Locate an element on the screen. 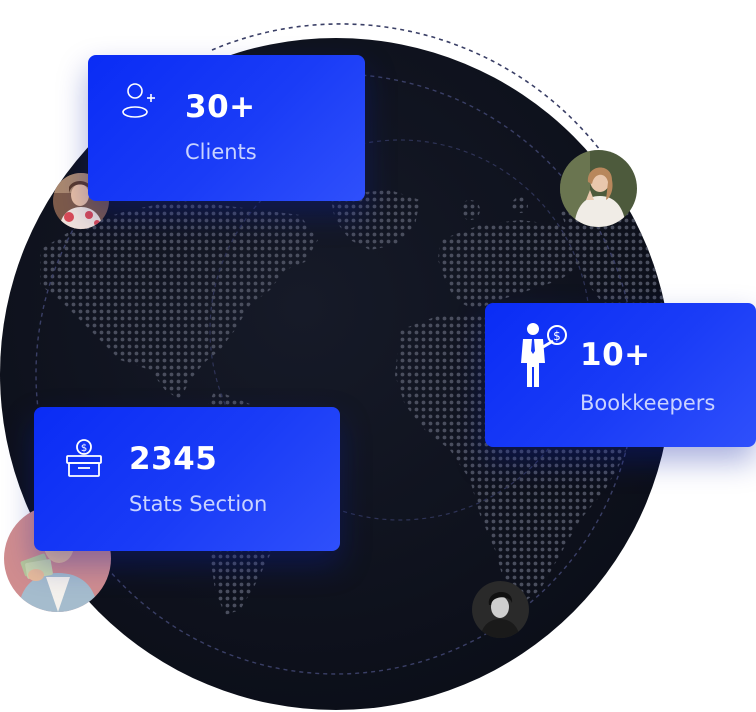 The image size is (756, 712). donation-box-icon: $ is located at coordinates (84, 460).